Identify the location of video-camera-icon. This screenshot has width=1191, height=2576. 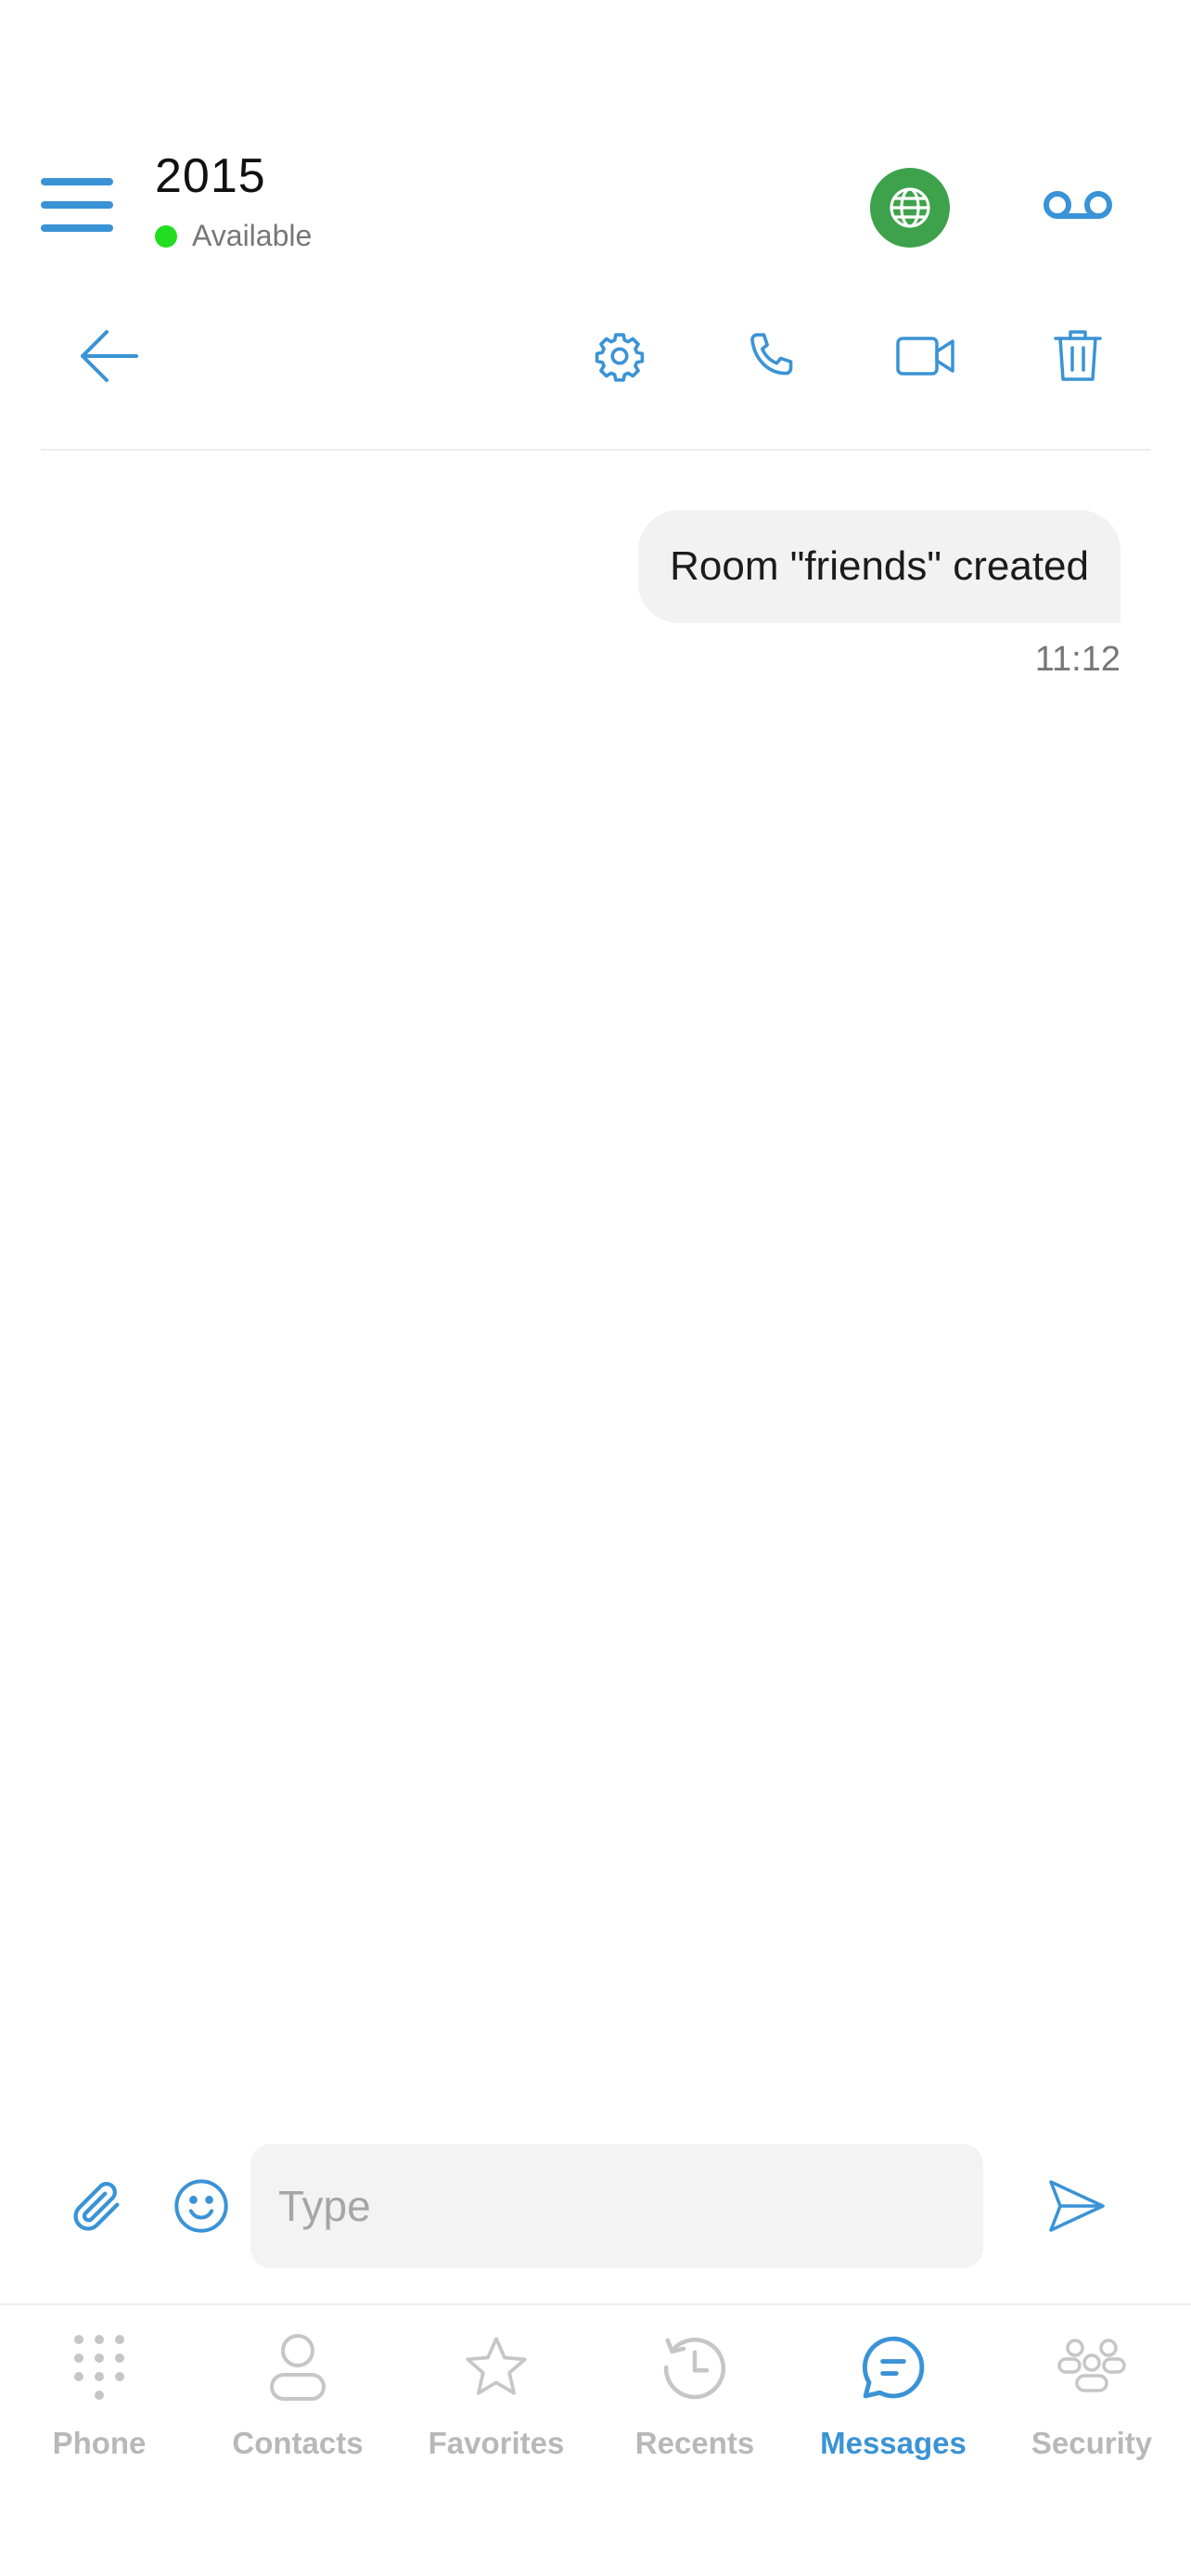
(925, 356).